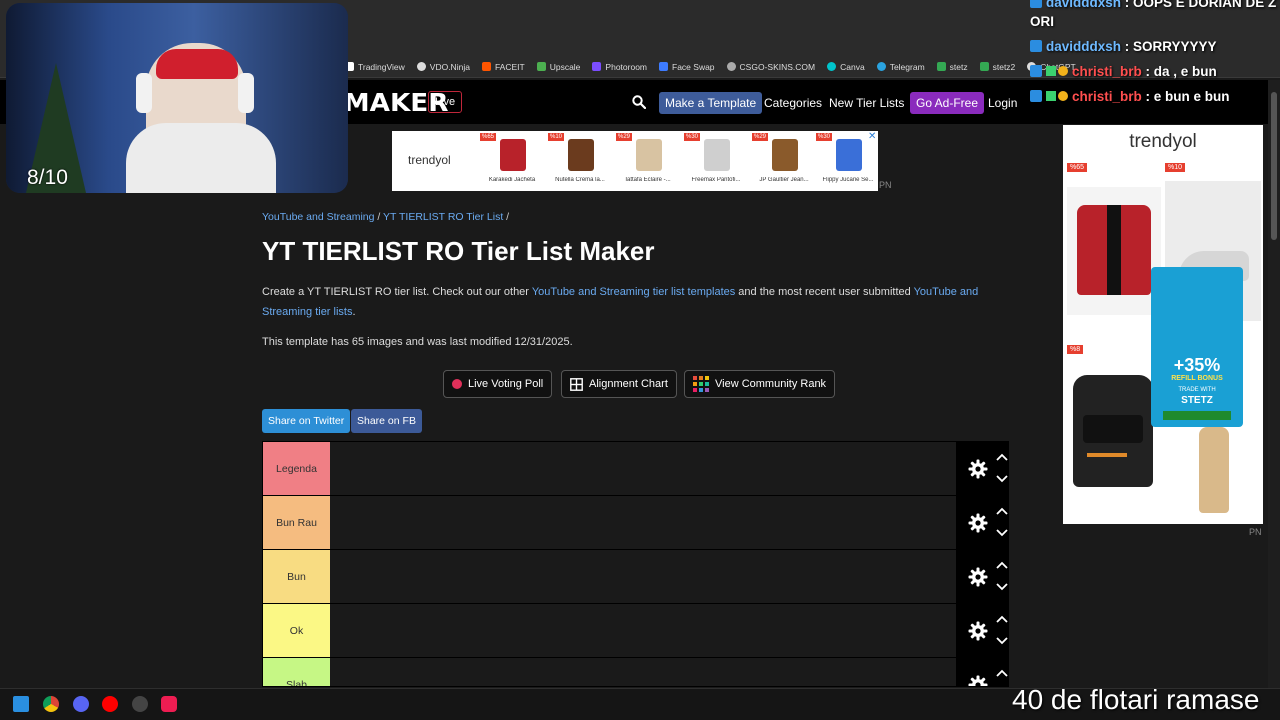 The width and height of the screenshot is (1280, 720). Describe the element at coordinates (846, 67) in the screenshot. I see `bookmark-canva: Canva` at that location.